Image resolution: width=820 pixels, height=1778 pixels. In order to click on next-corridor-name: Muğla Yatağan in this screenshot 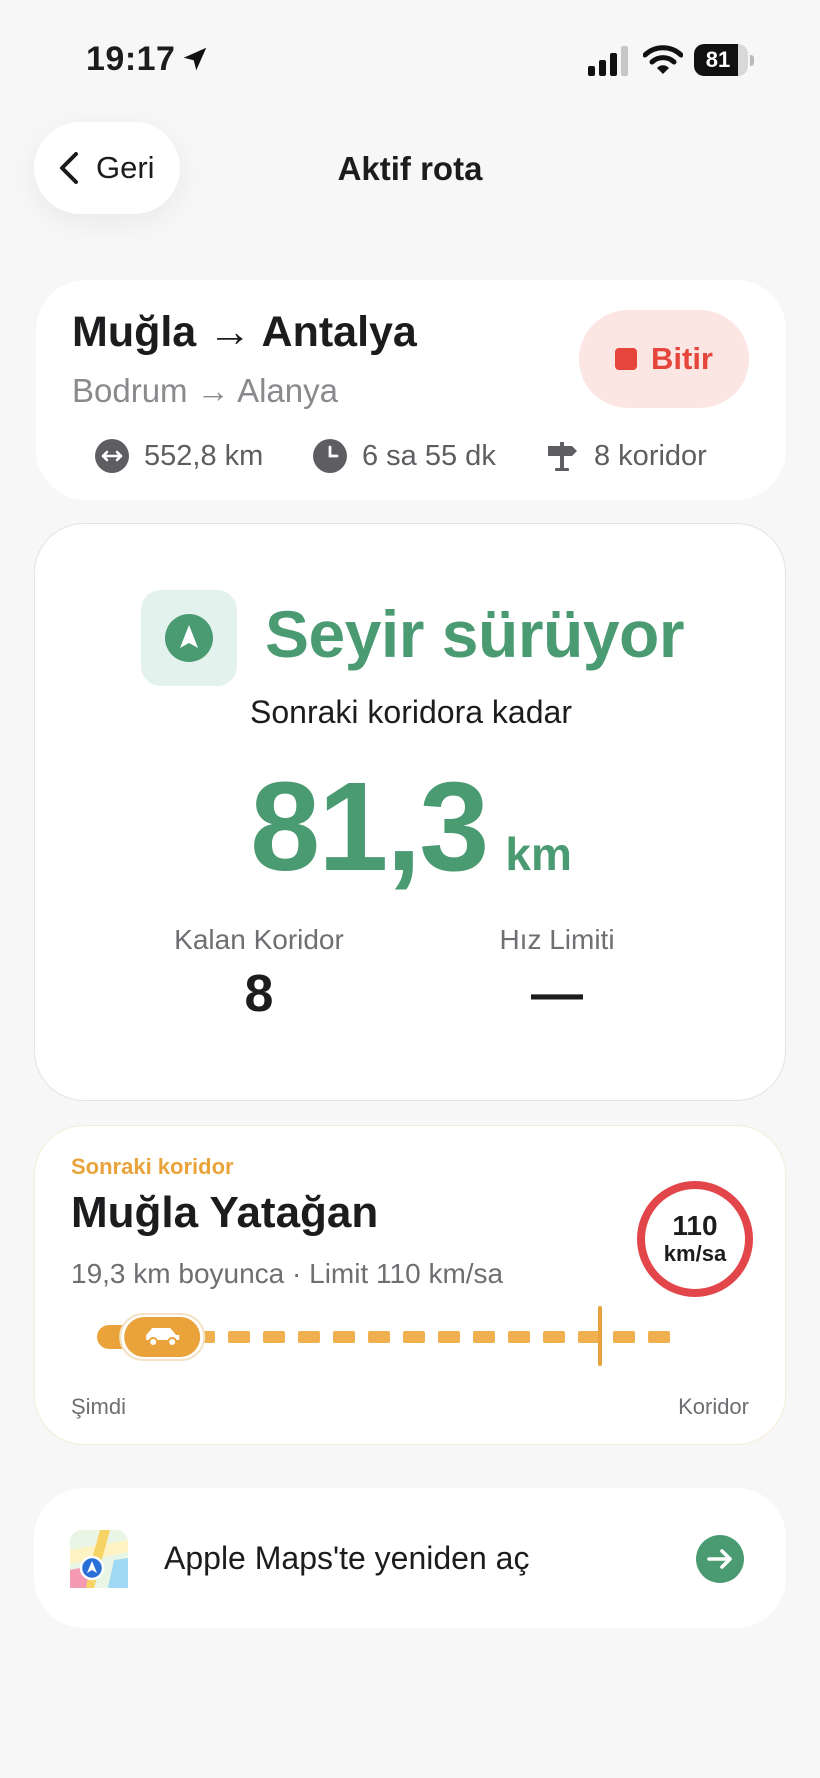, I will do `click(225, 1212)`.